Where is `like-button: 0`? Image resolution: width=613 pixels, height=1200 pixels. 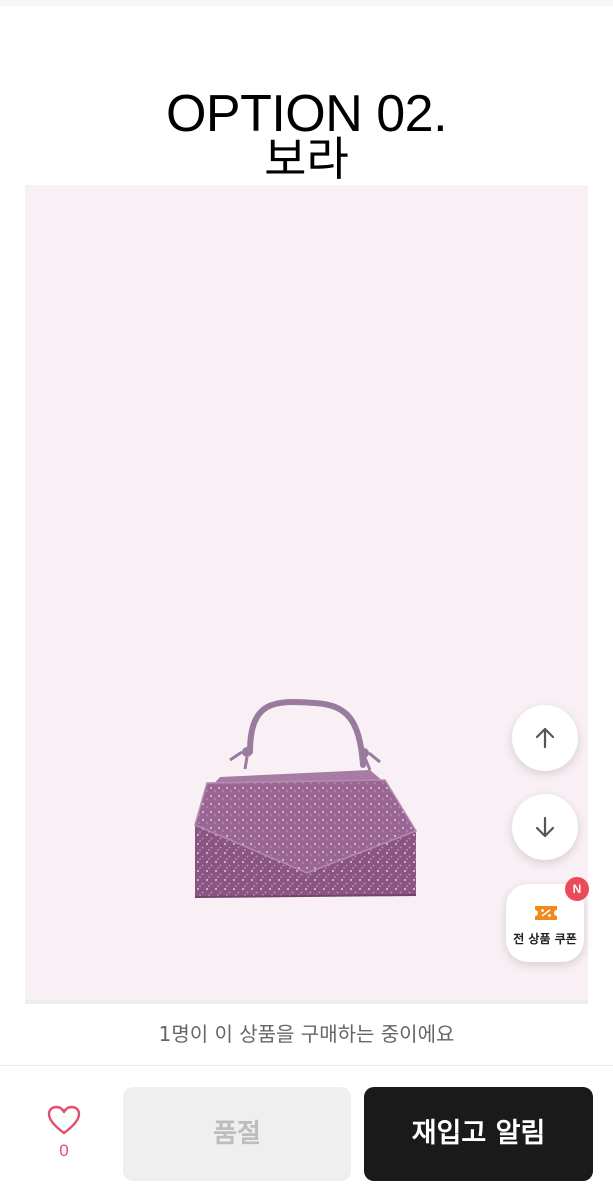 like-button: 0 is located at coordinates (64, 1135).